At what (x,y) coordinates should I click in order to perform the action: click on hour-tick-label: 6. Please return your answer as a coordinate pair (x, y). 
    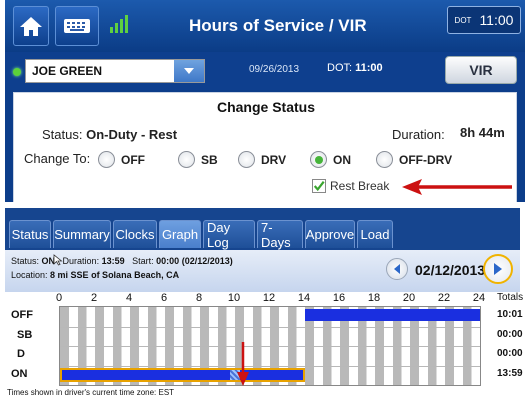
    Looking at the image, I should click on (164, 298).